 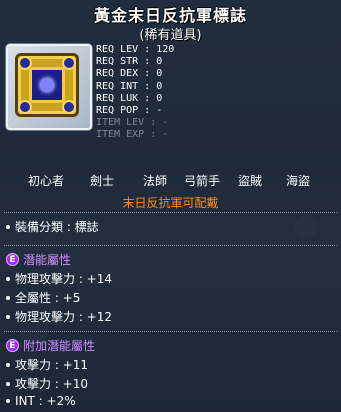 What do you see at coordinates (170, 203) in the screenshot?
I see `equip-restriction-notice: 末日反抗軍可配戴` at bounding box center [170, 203].